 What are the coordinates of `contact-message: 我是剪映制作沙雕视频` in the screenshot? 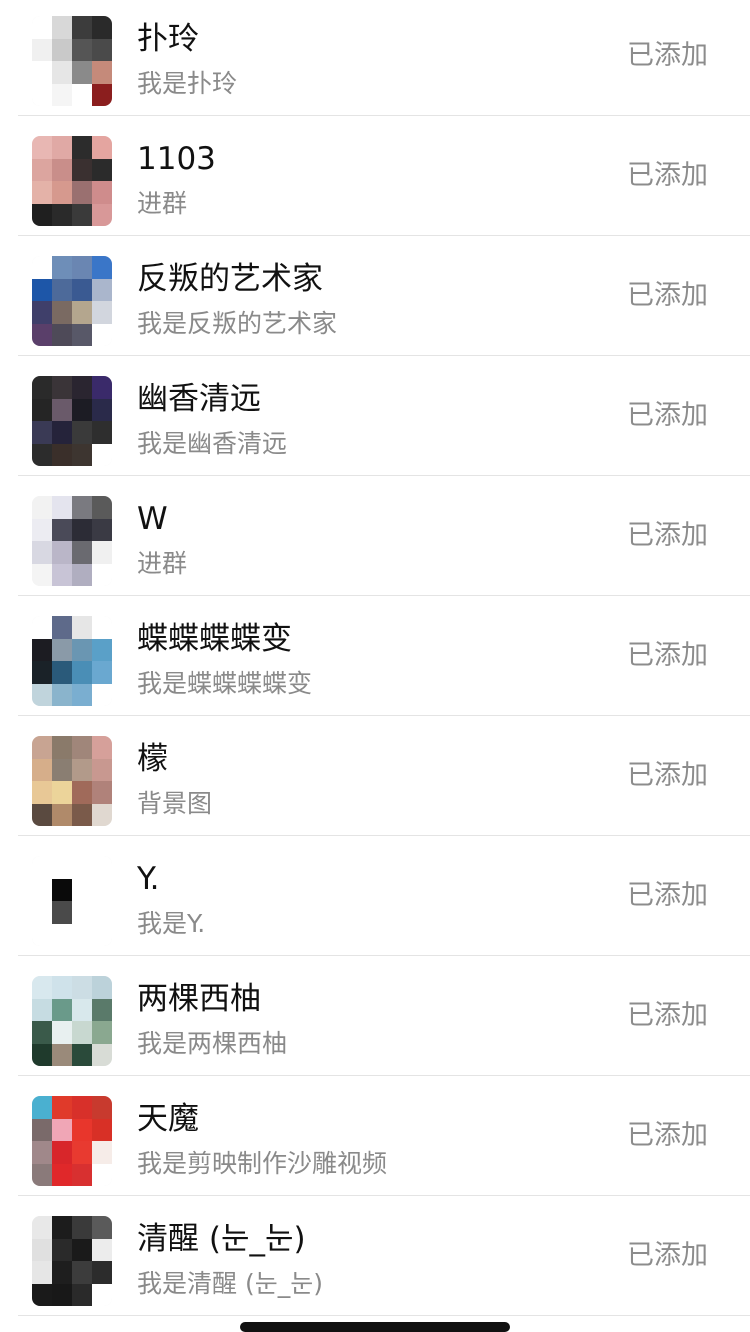 It's located at (262, 1163).